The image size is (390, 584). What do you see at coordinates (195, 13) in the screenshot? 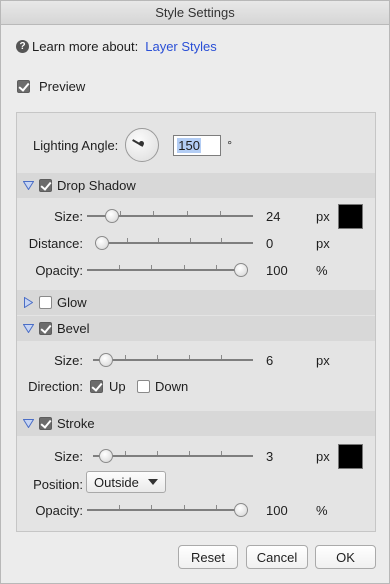
I see `window-title: Style Settings` at bounding box center [195, 13].